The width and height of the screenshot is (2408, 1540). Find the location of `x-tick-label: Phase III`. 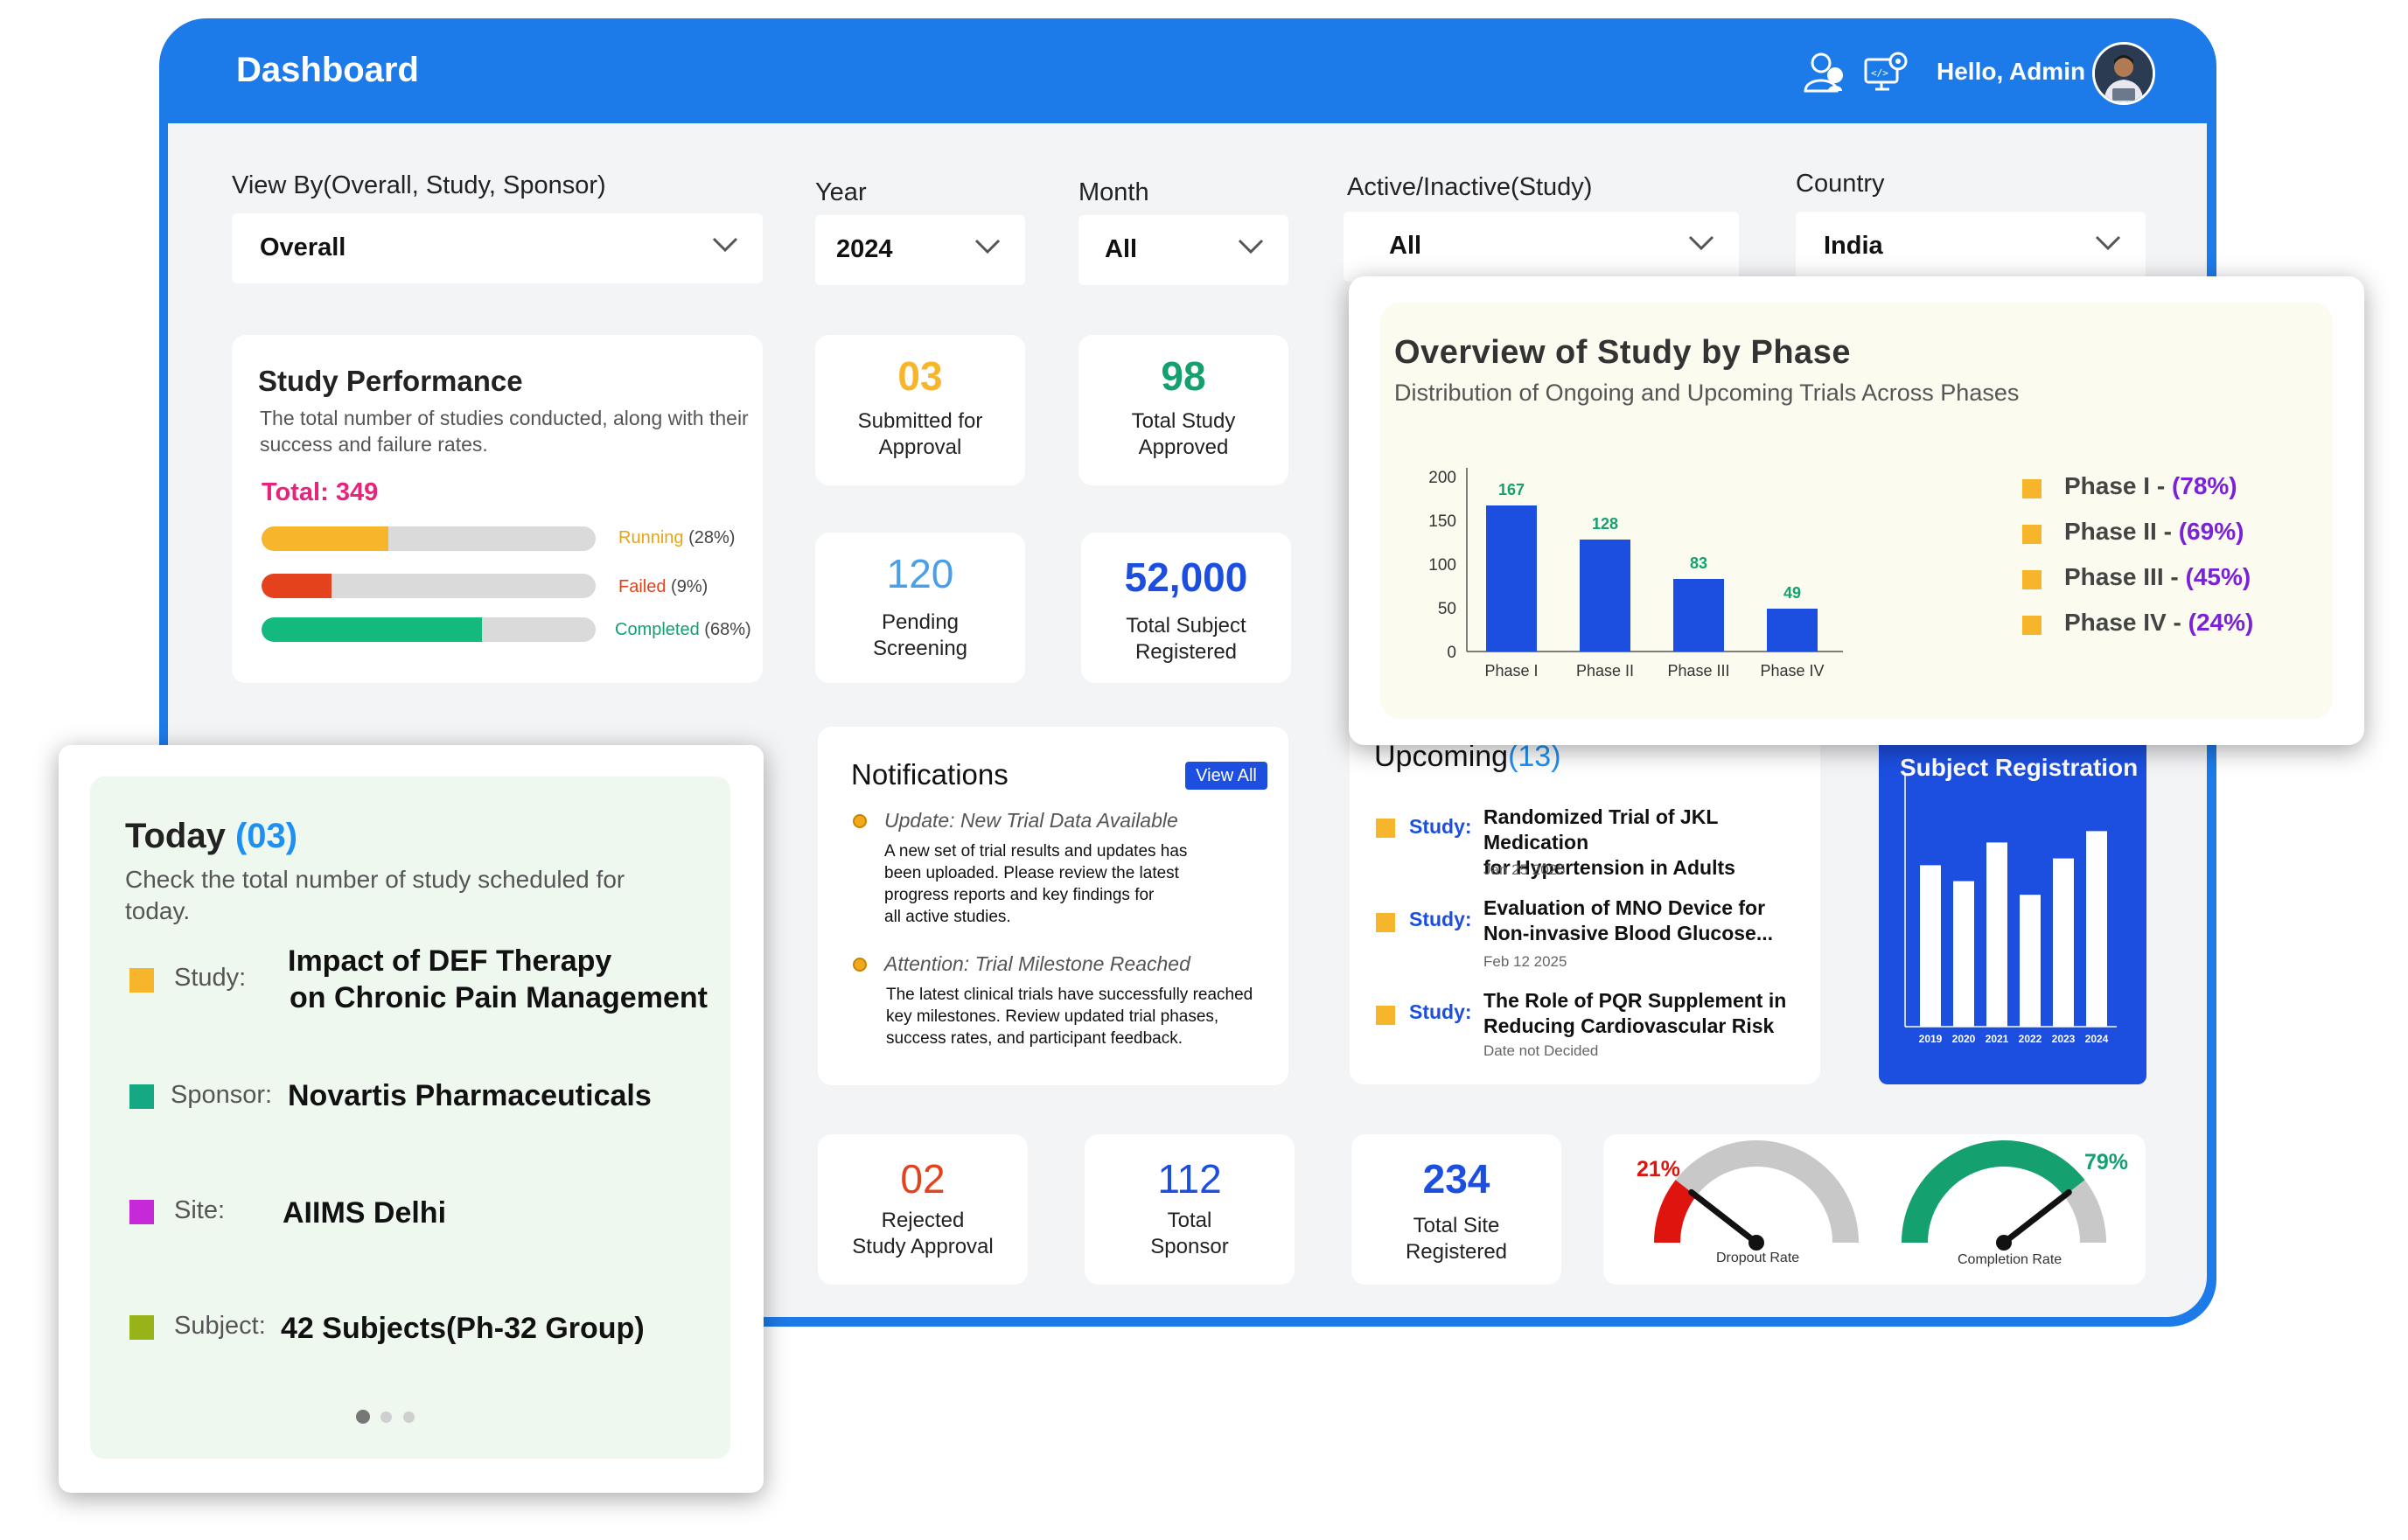

x-tick-label: Phase III is located at coordinates (1698, 671).